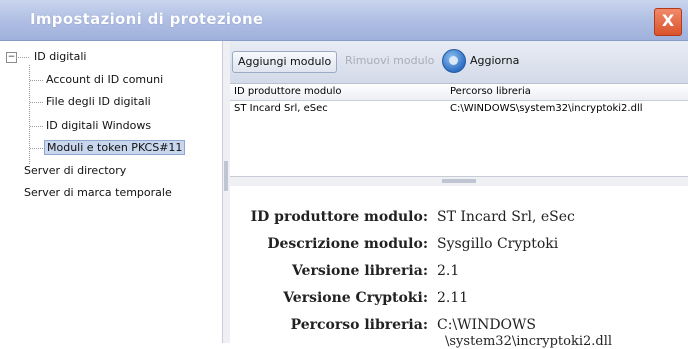  Describe the element at coordinates (75, 170) in the screenshot. I see `tree-item-server-directory: Server di directory` at that location.